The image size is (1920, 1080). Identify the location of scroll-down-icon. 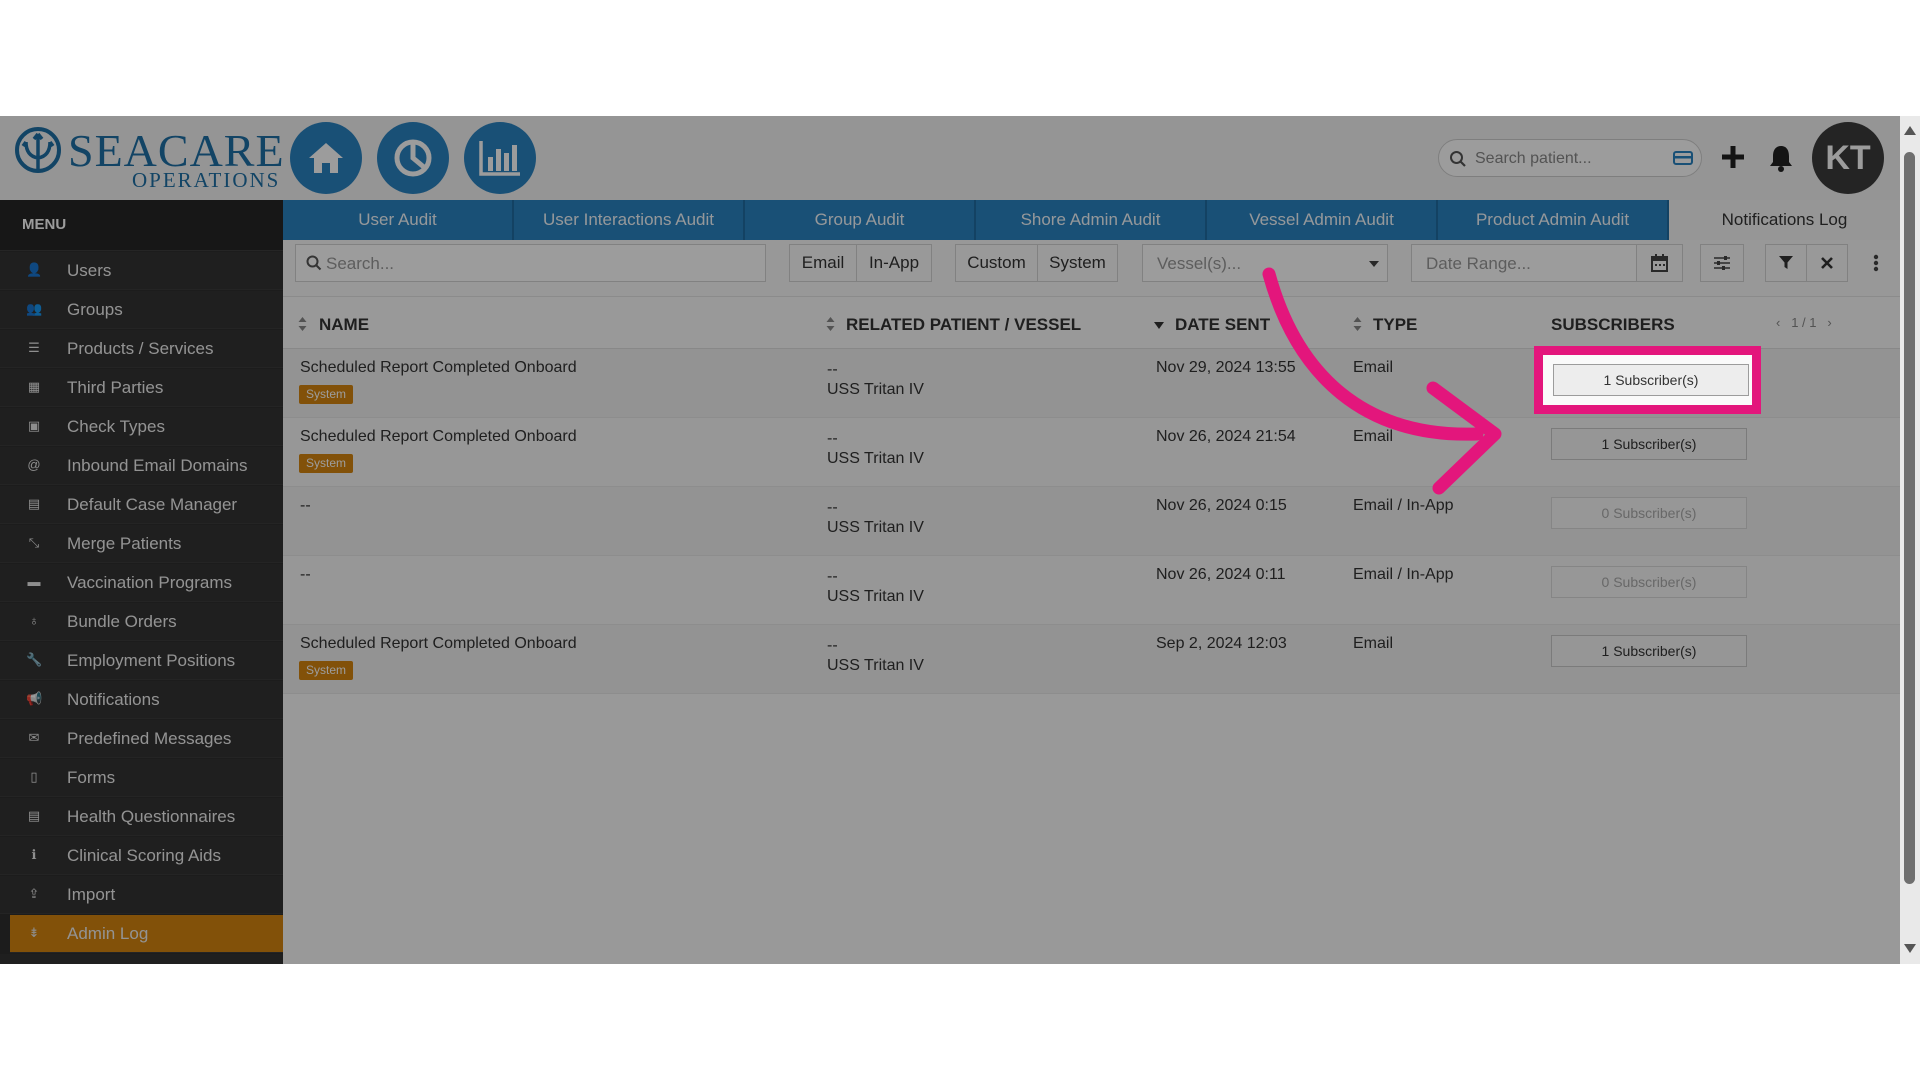
(1910, 948).